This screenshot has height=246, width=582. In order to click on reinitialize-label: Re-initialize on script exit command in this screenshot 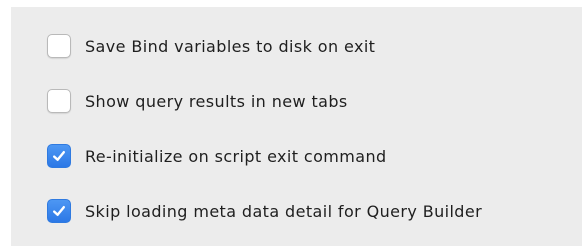, I will do `click(236, 156)`.